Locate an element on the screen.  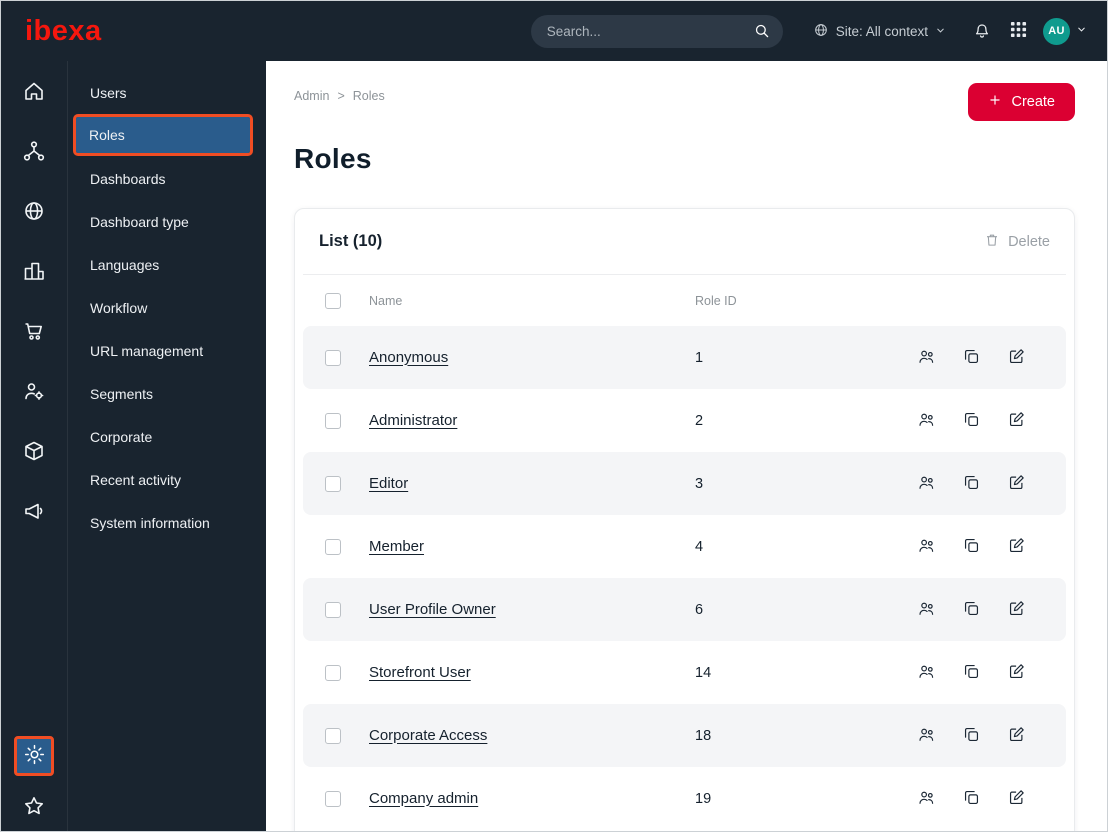
role-name-link: Corporate Access is located at coordinates (428, 735).